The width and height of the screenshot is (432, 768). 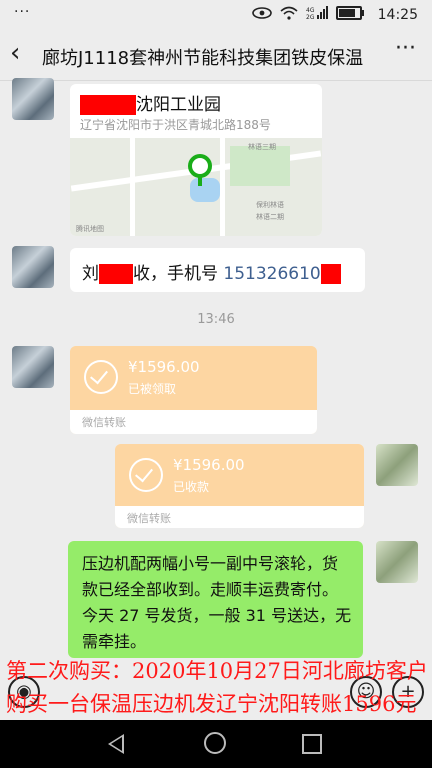 What do you see at coordinates (152, 389) in the screenshot?
I see `transfer-status: 已被领取` at bounding box center [152, 389].